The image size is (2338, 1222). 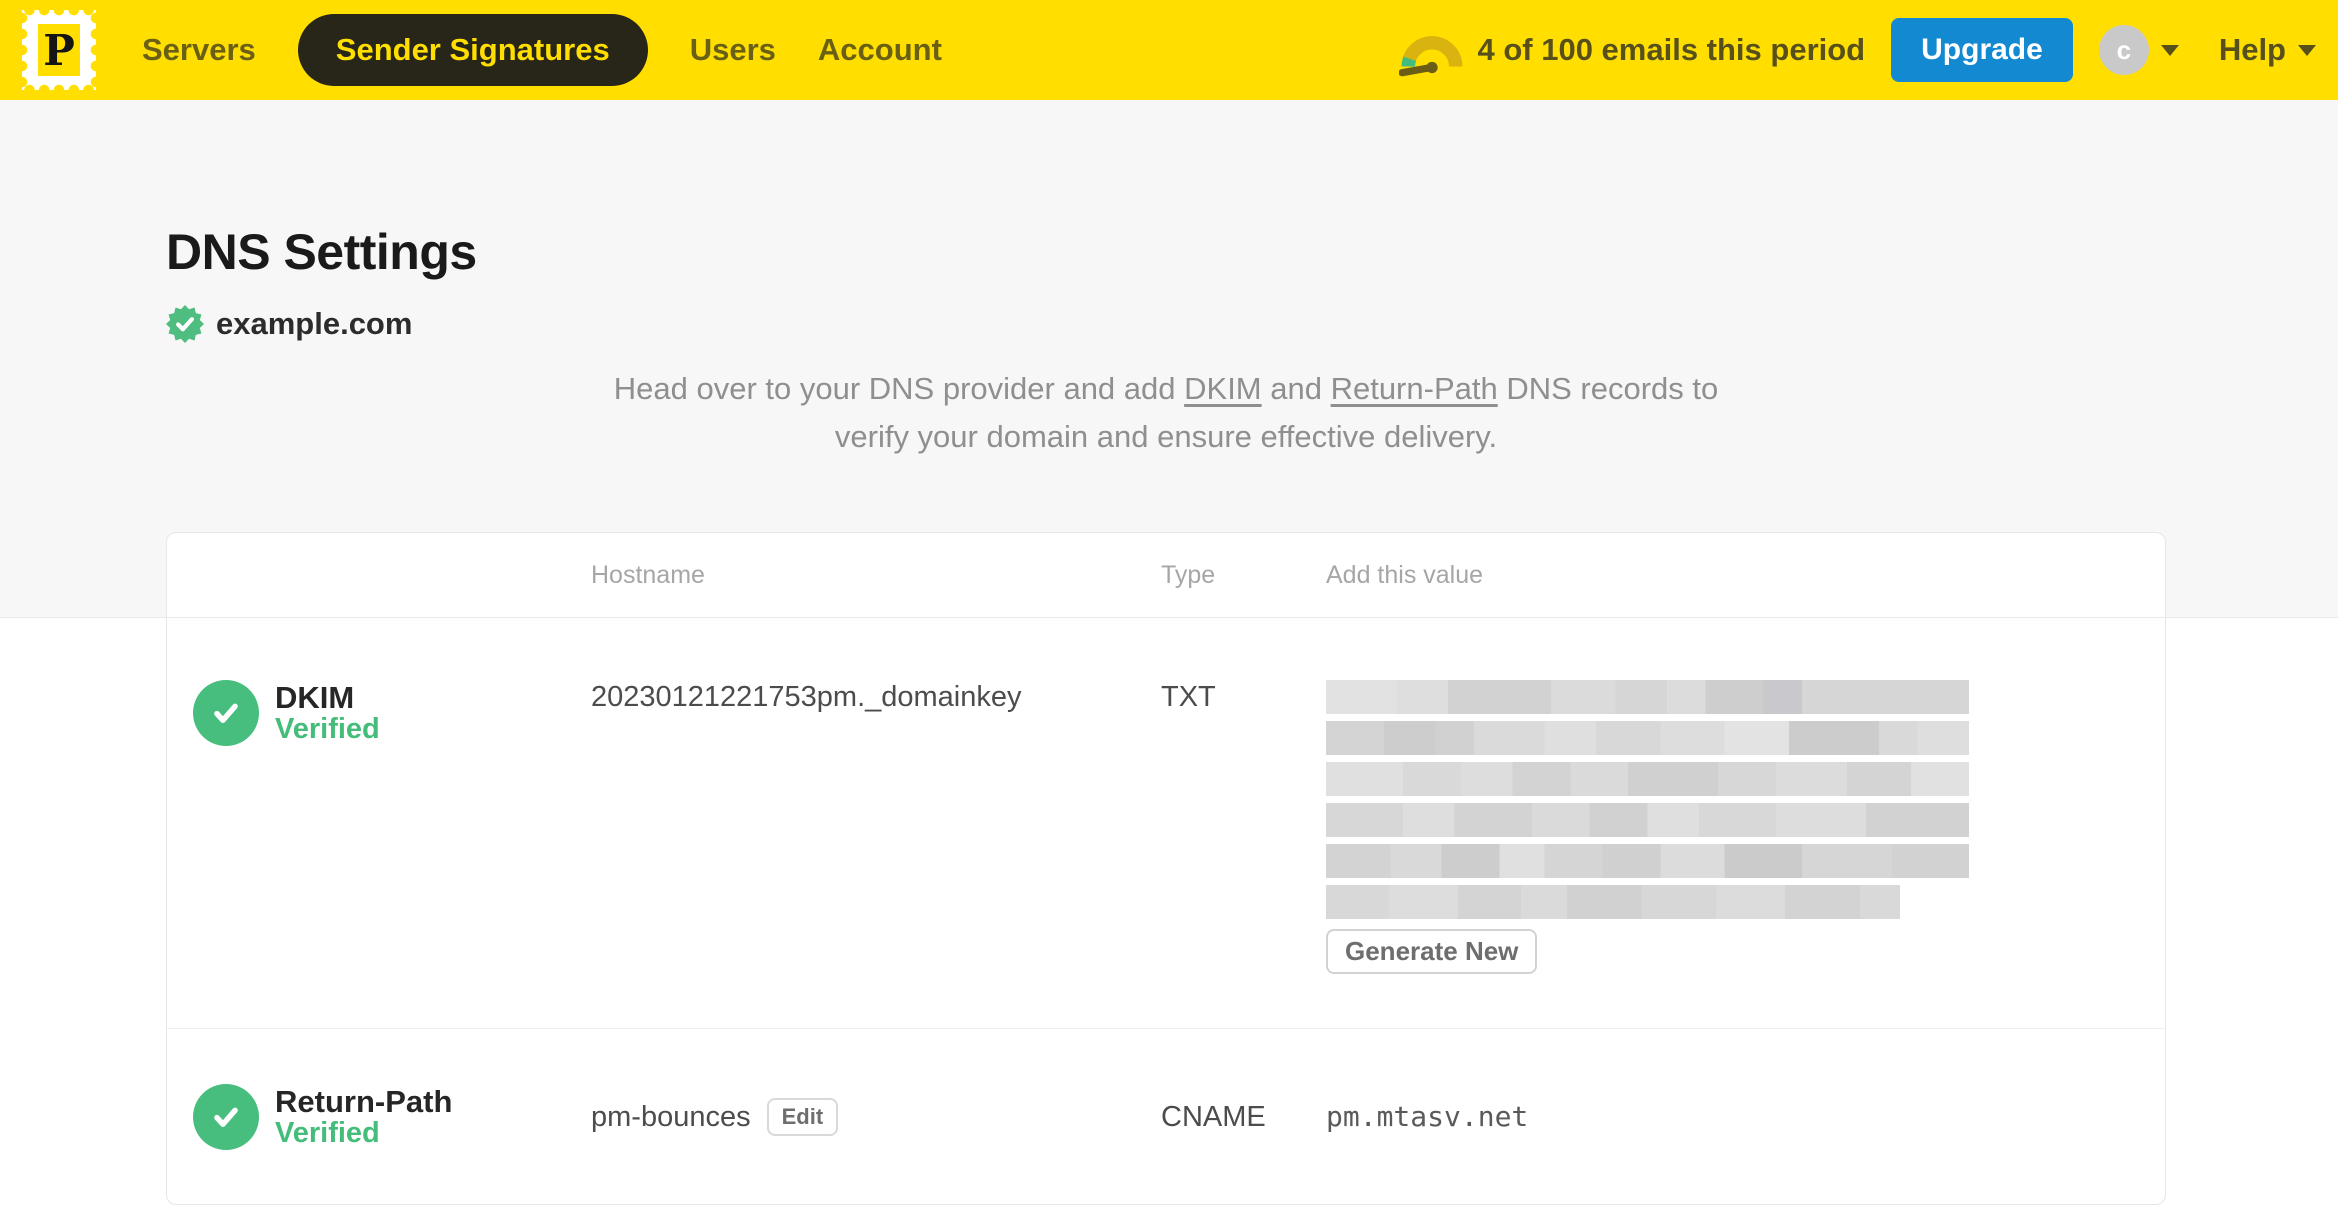 I want to click on return-path-hostname: pm-bounces, so click(x=671, y=1116).